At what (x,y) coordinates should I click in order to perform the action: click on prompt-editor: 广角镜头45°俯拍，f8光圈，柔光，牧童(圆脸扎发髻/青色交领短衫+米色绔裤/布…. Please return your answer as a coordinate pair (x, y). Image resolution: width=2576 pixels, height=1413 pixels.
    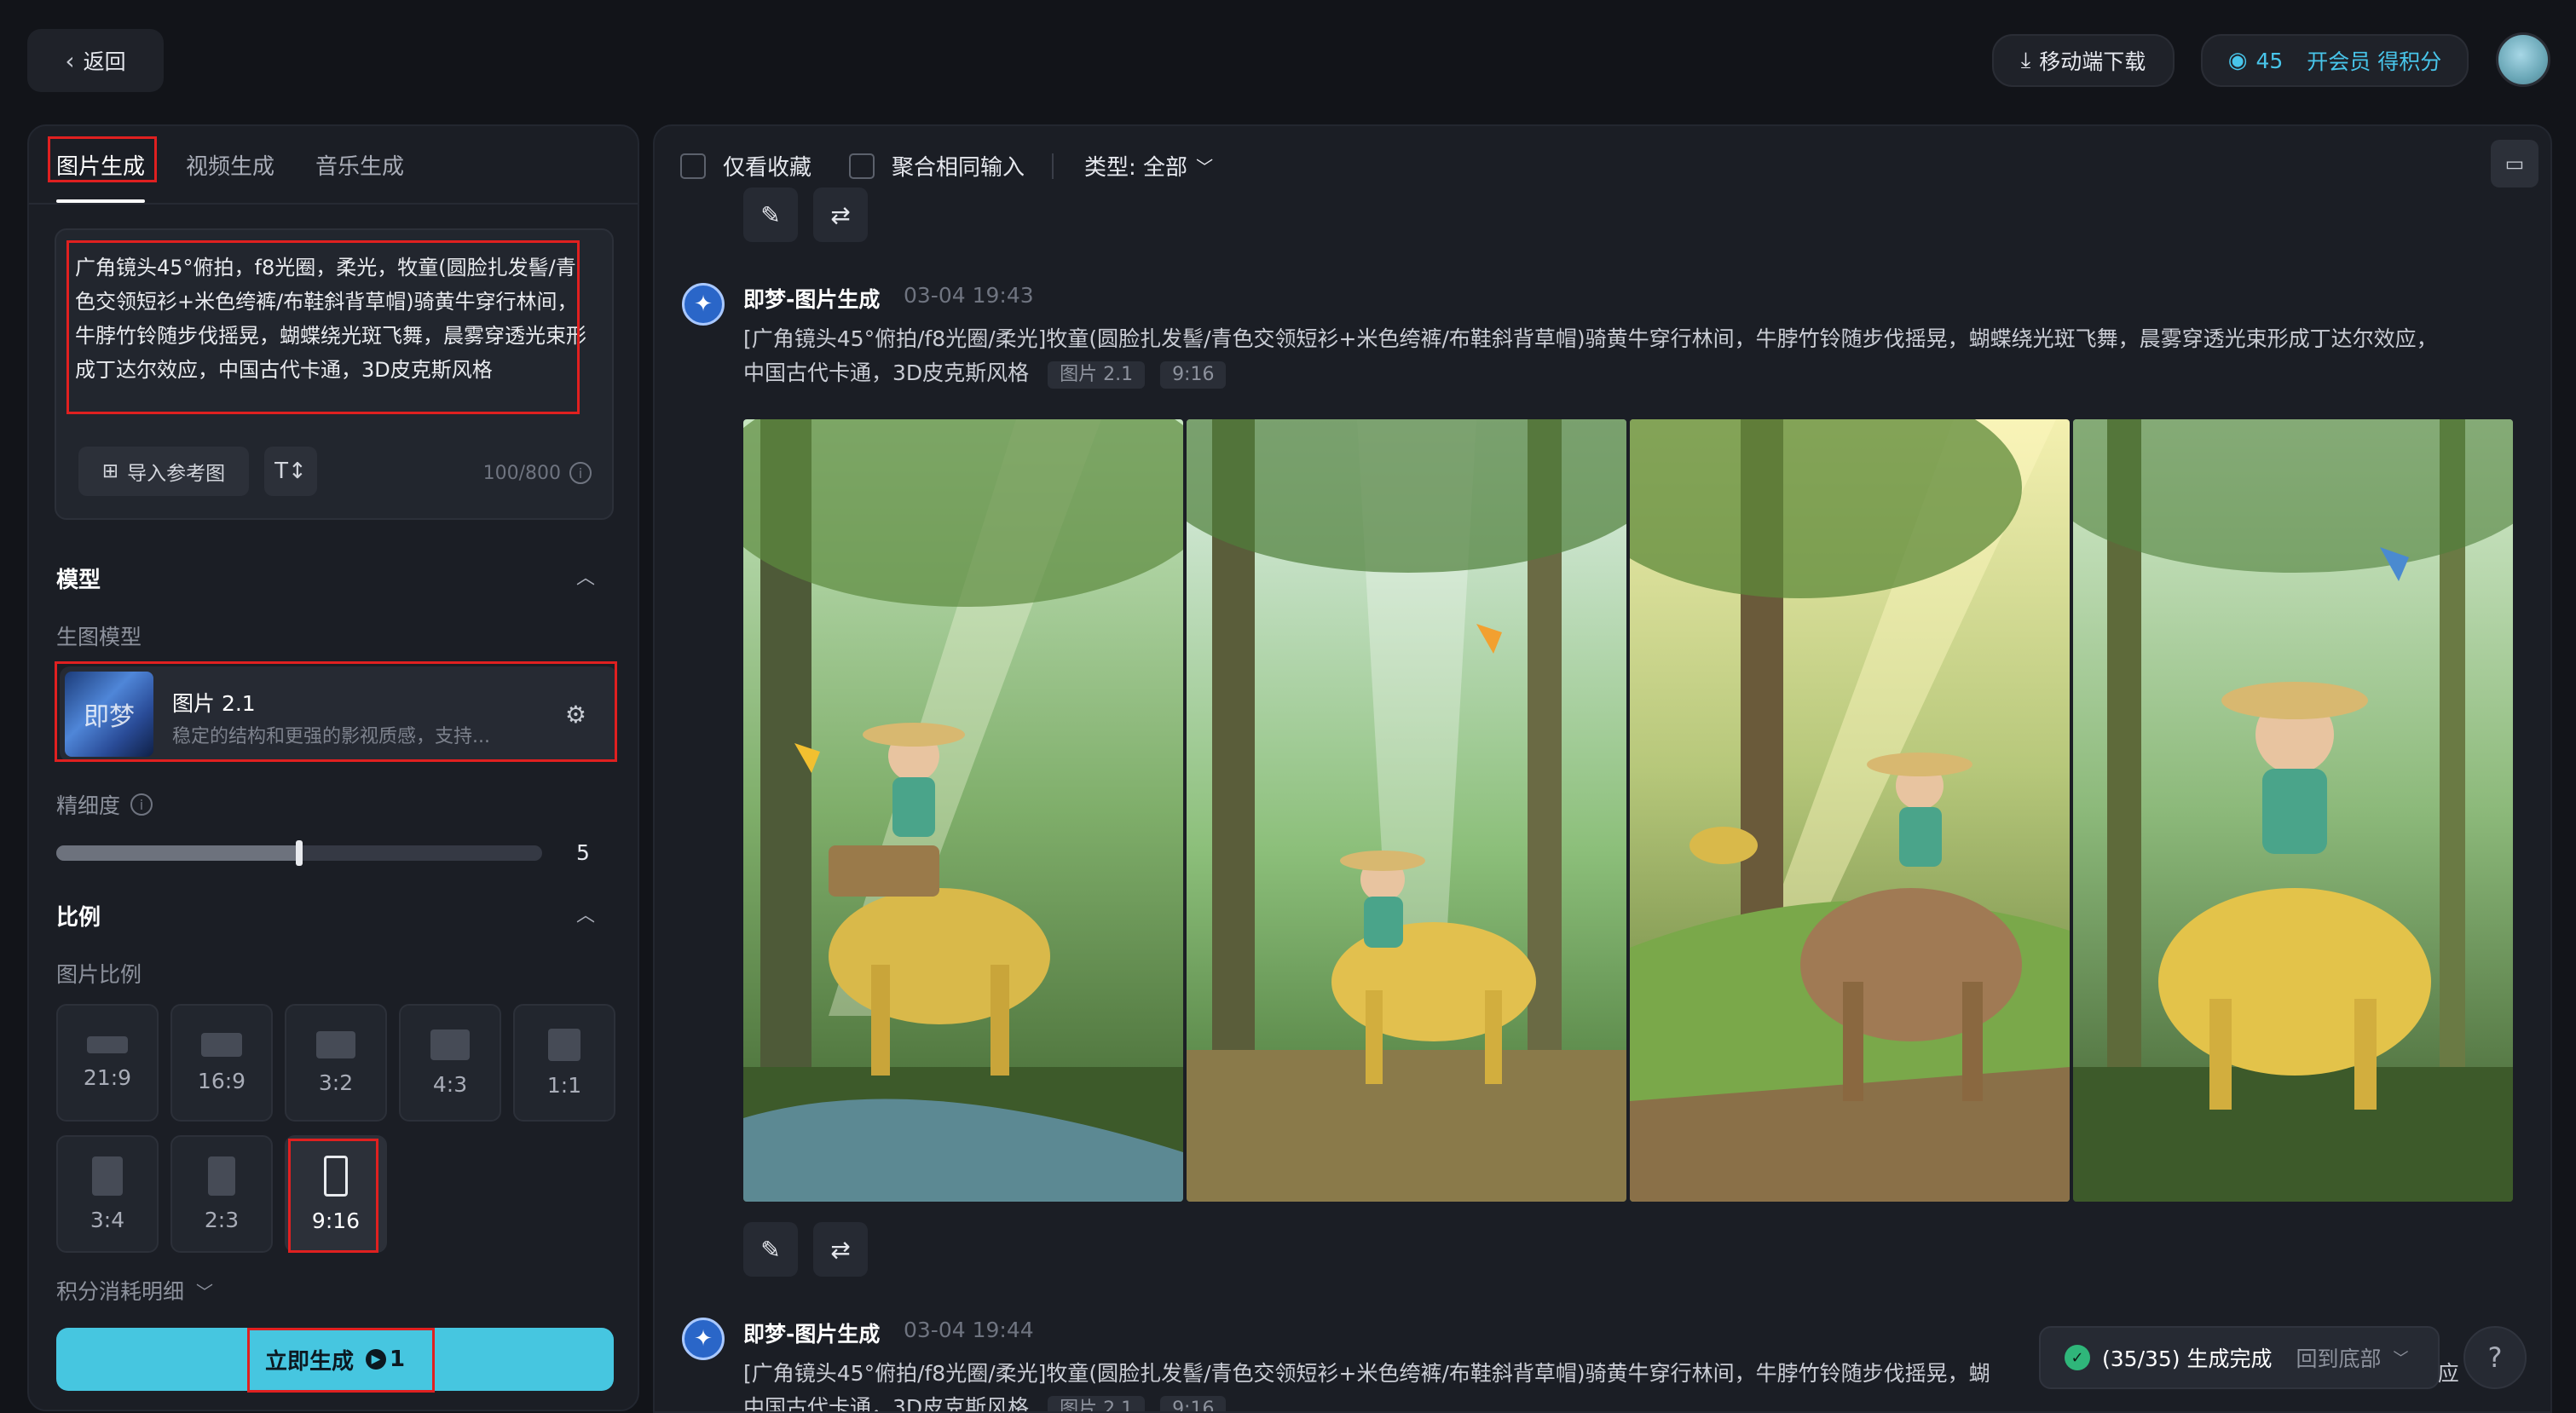
    Looking at the image, I should click on (334, 374).